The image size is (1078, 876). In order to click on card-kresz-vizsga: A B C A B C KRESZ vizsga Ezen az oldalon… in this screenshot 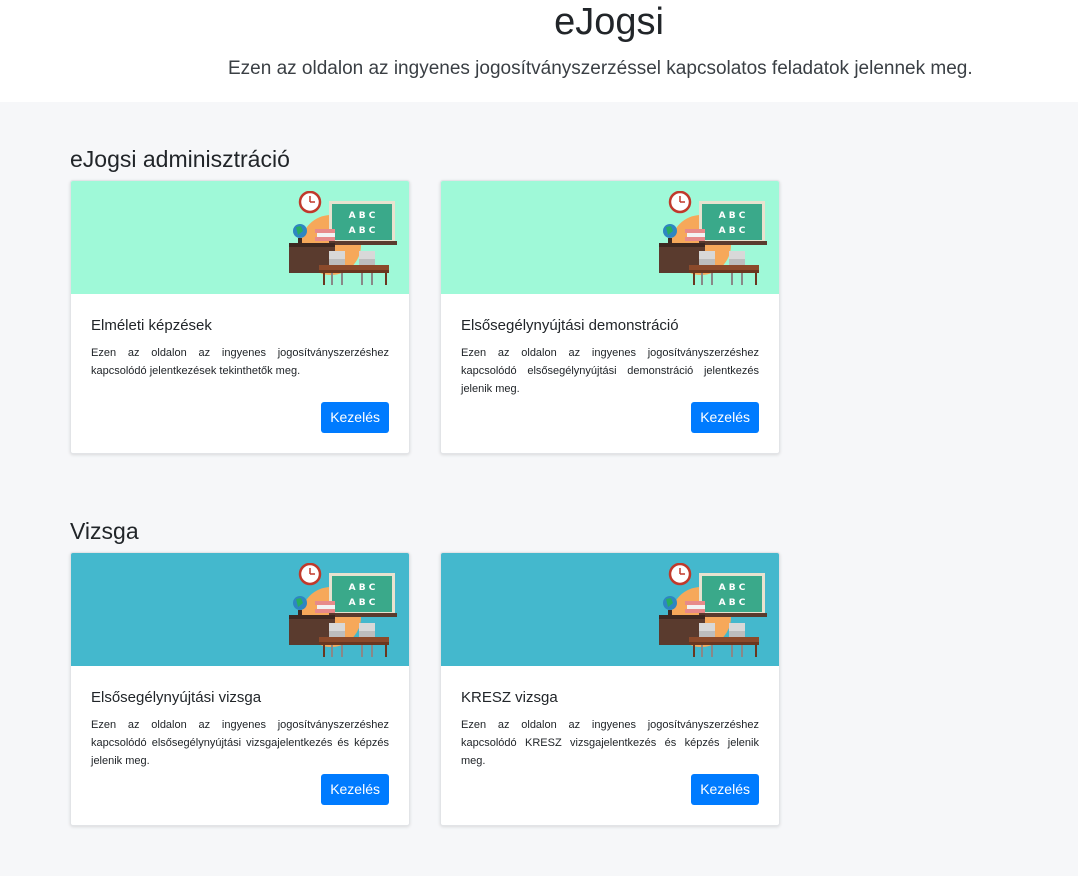, I will do `click(610, 689)`.